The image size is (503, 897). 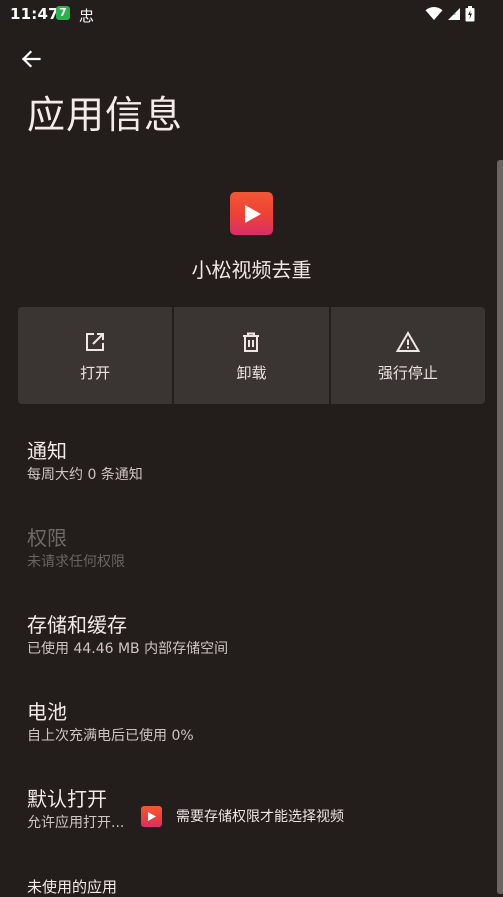 What do you see at coordinates (128, 649) in the screenshot?
I see `pref-storage-summary: 已使用 44.46 MB 内部存储空间` at bounding box center [128, 649].